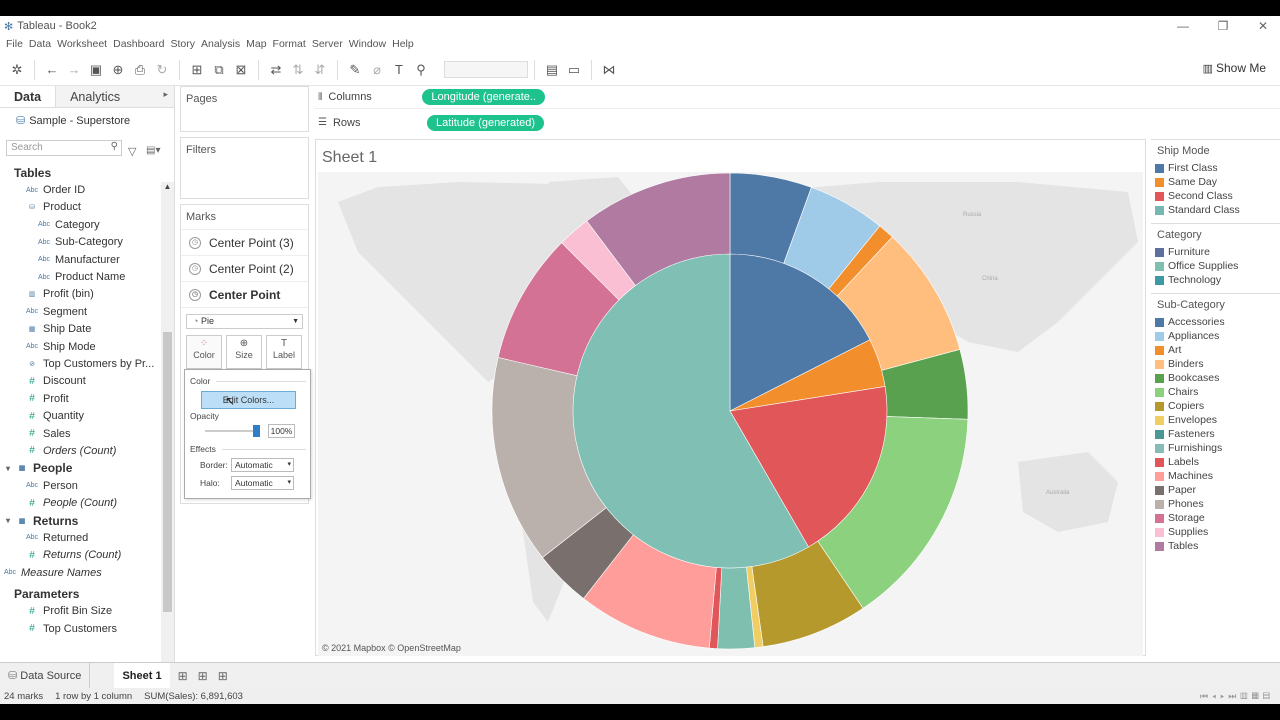  I want to click on close-icon: ✕, so click(1263, 26).